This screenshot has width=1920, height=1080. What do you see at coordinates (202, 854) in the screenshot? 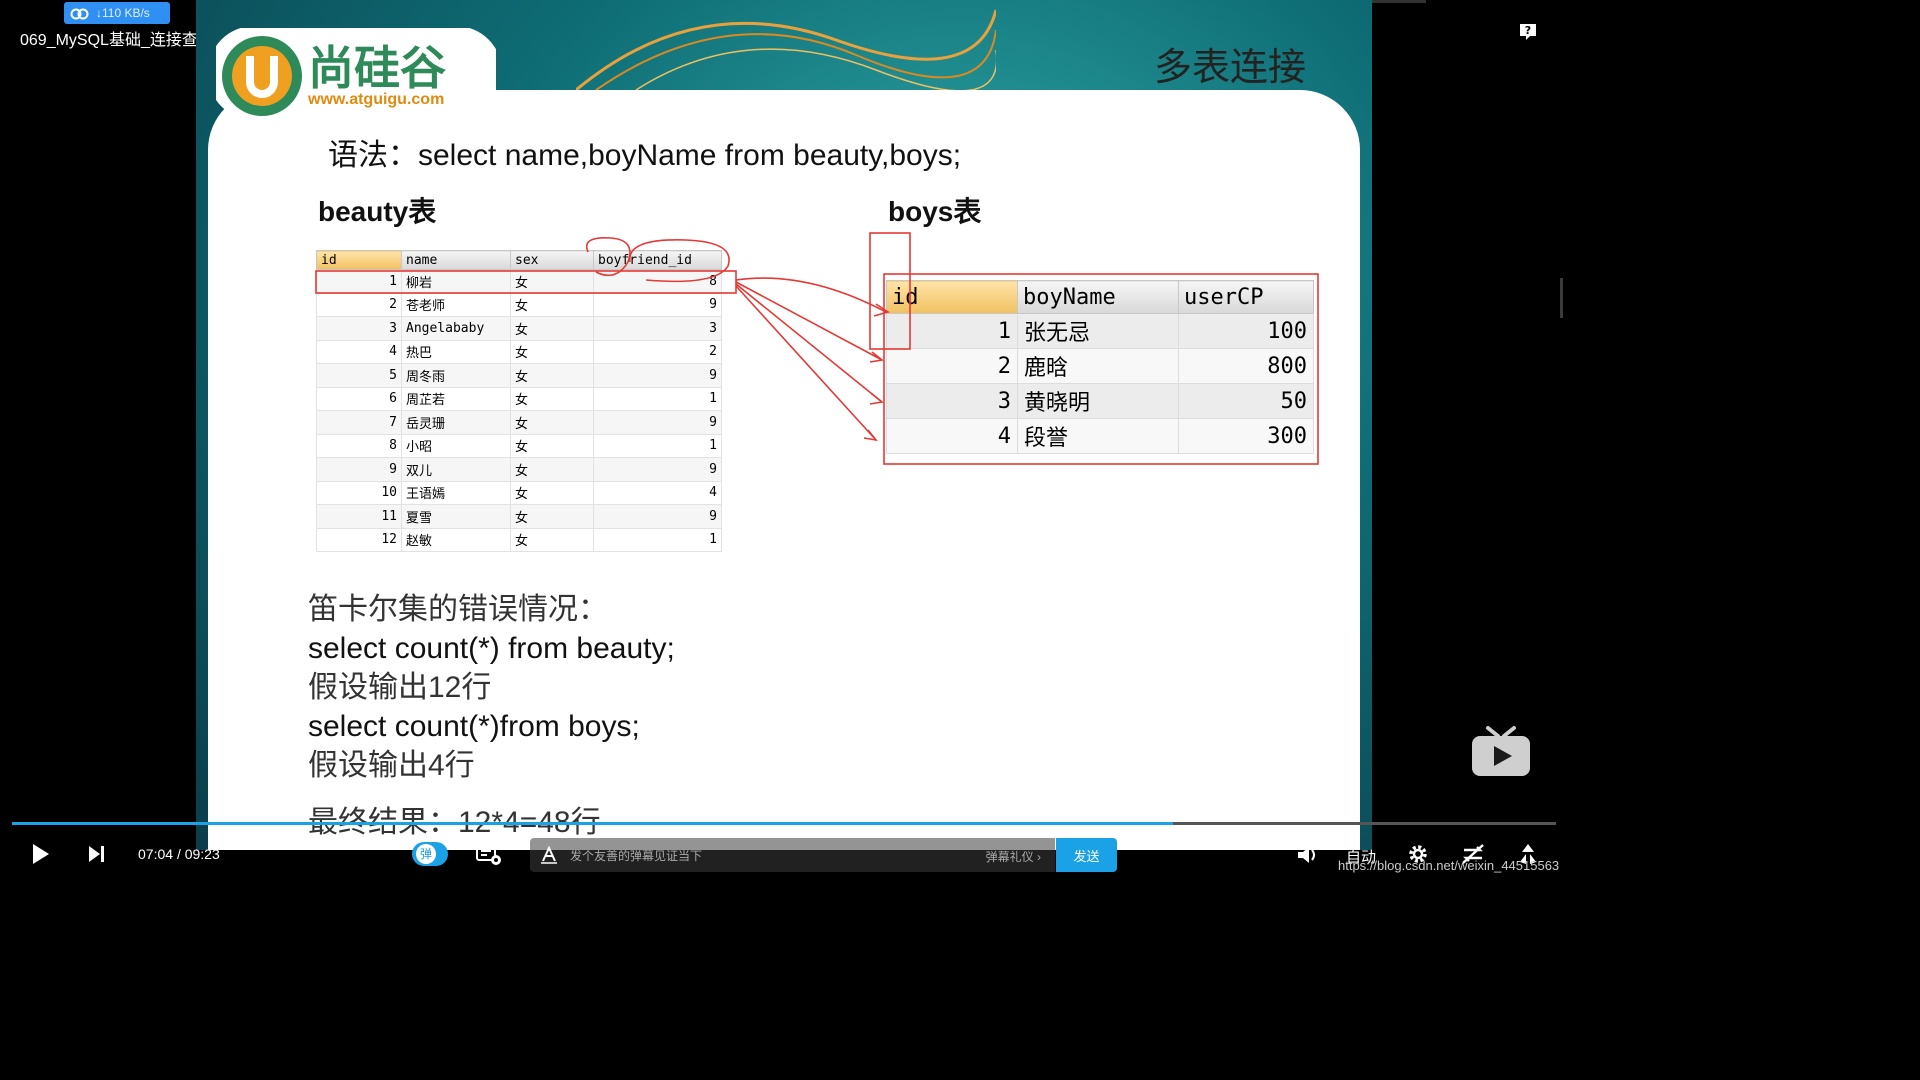
I see `duration: 09:23` at bounding box center [202, 854].